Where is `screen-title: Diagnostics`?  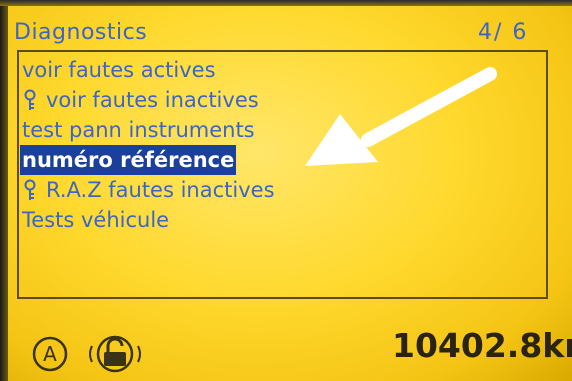
screen-title: Diagnostics is located at coordinates (81, 32).